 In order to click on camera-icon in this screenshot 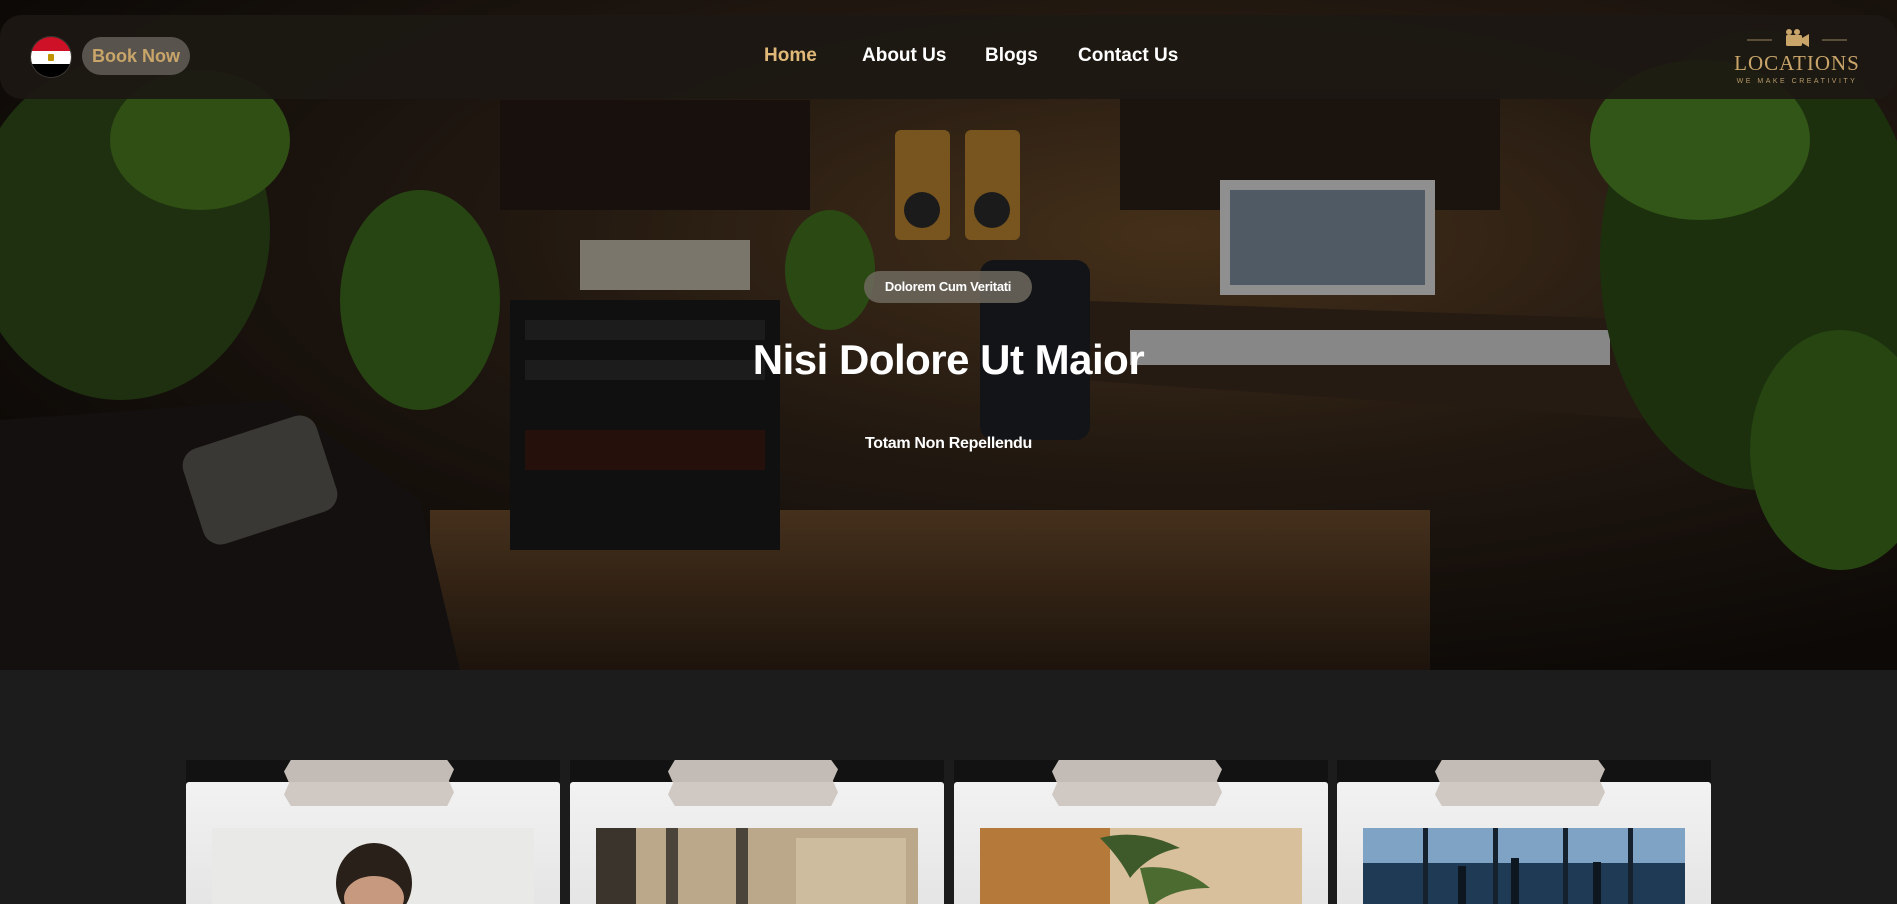, I will do `click(1797, 38)`.